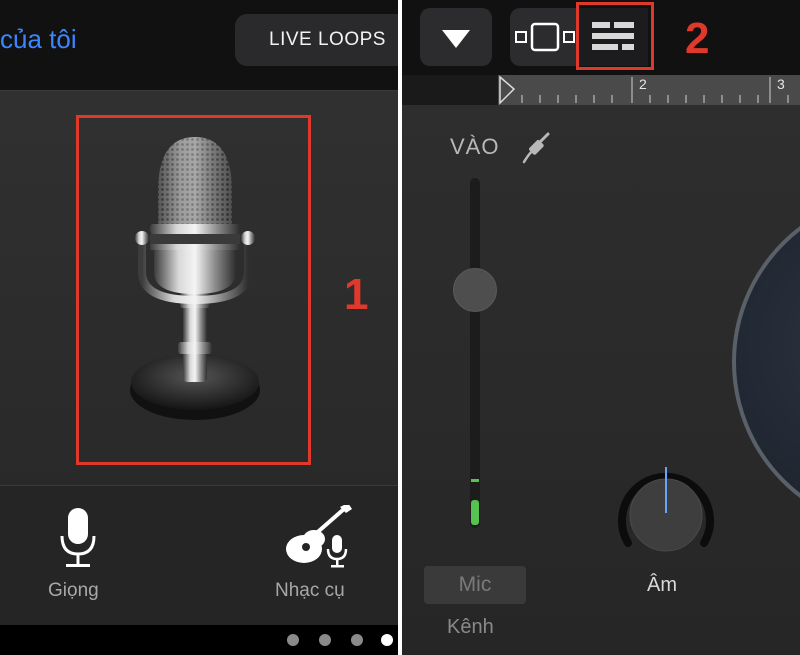  What do you see at coordinates (536, 148) in the screenshot?
I see `audio-cable-icon` at bounding box center [536, 148].